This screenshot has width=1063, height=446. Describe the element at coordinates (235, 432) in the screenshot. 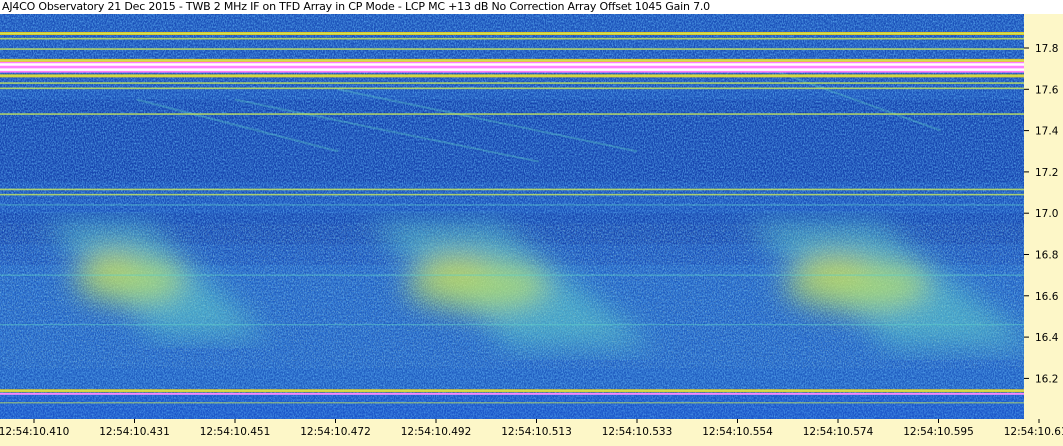

I see `x-tick-label: 12:54:10.451` at that location.